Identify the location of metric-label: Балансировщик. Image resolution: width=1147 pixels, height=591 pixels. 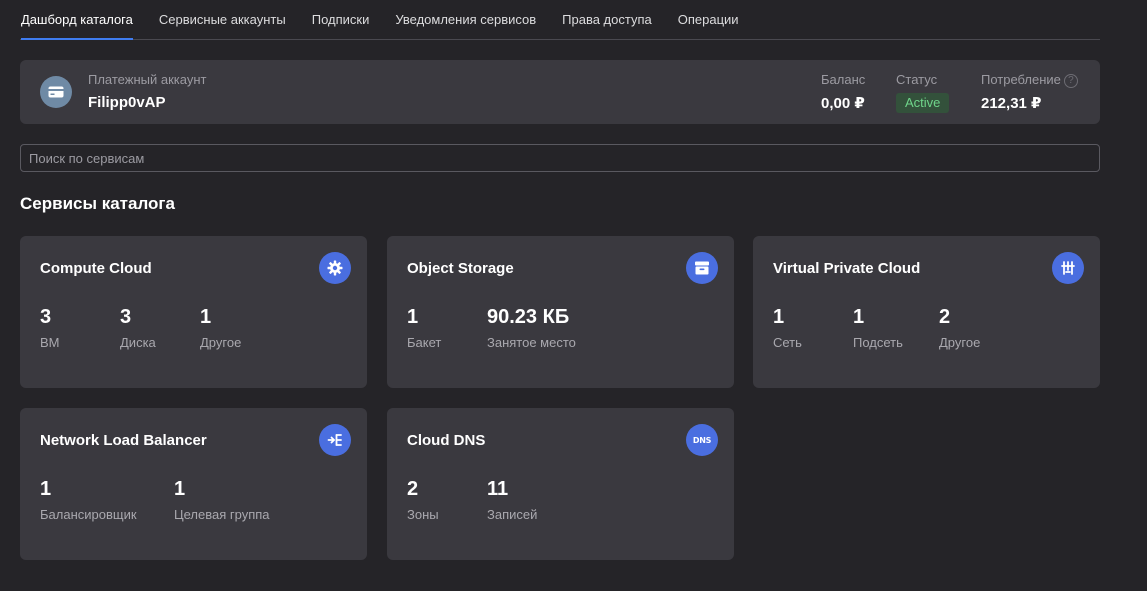
(88, 514).